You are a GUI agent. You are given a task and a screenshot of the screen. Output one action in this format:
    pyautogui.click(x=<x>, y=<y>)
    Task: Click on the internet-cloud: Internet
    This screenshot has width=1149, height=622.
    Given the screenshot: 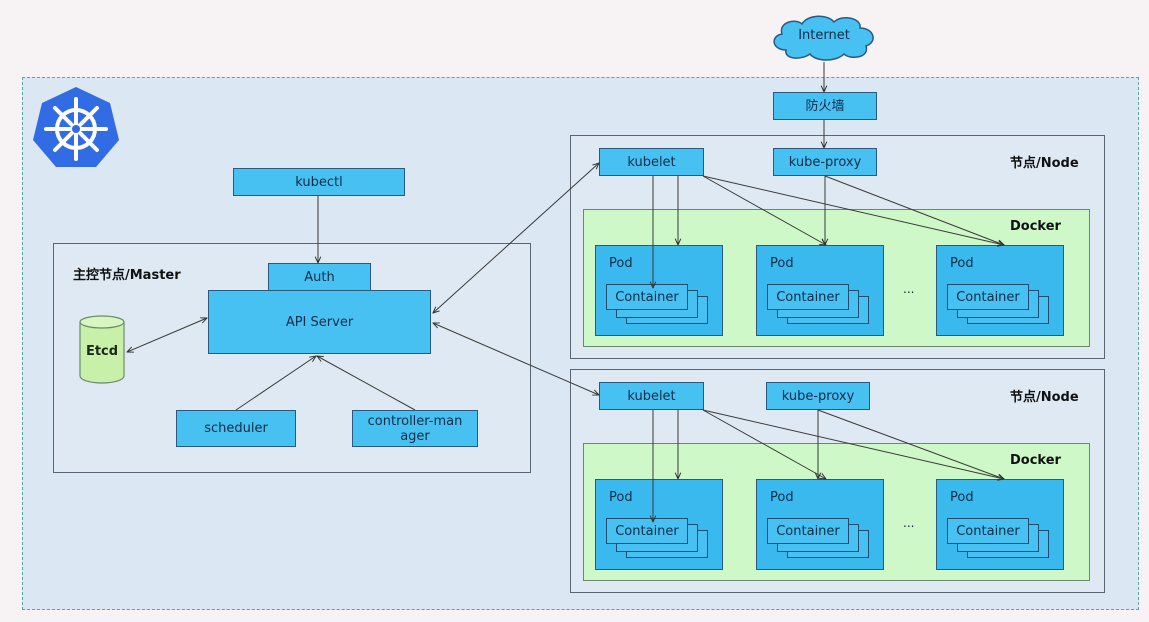 What is the action you would take?
    pyautogui.click(x=824, y=37)
    